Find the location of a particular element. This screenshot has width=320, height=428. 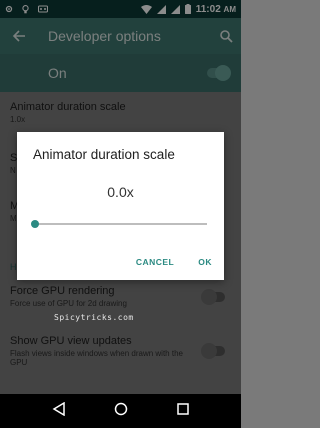

home-nav-icon is located at coordinates (121, 411).